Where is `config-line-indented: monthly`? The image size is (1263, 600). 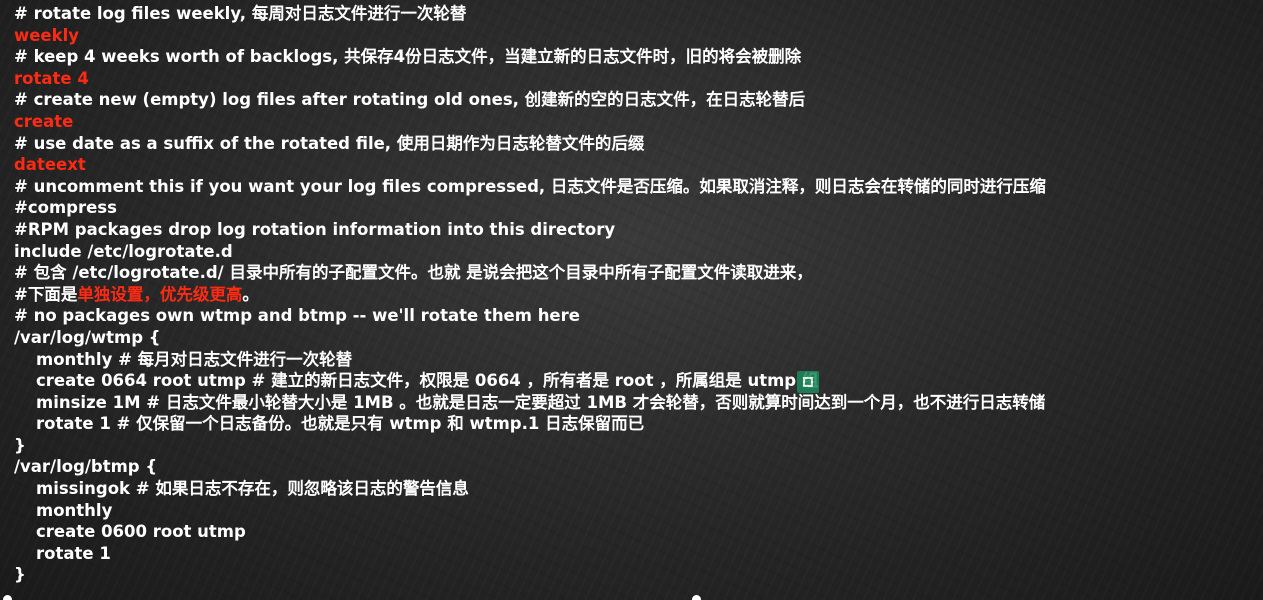
config-line-indented: monthly is located at coordinates (74, 510).